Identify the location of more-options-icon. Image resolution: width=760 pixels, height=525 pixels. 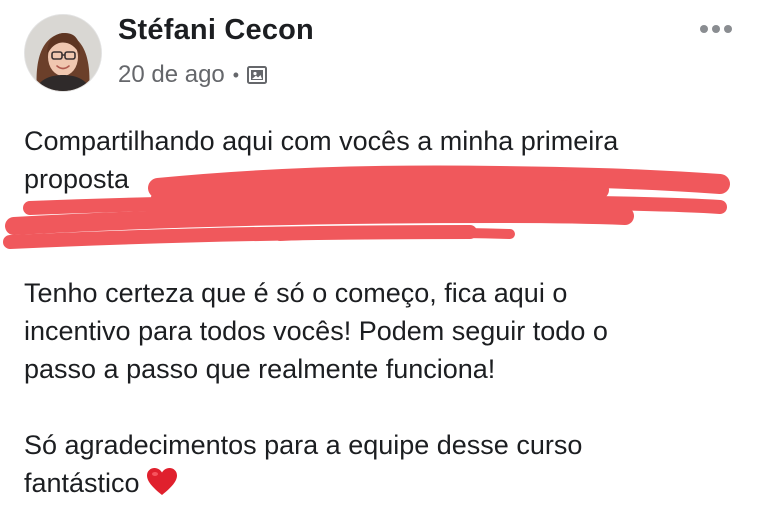
(716, 29).